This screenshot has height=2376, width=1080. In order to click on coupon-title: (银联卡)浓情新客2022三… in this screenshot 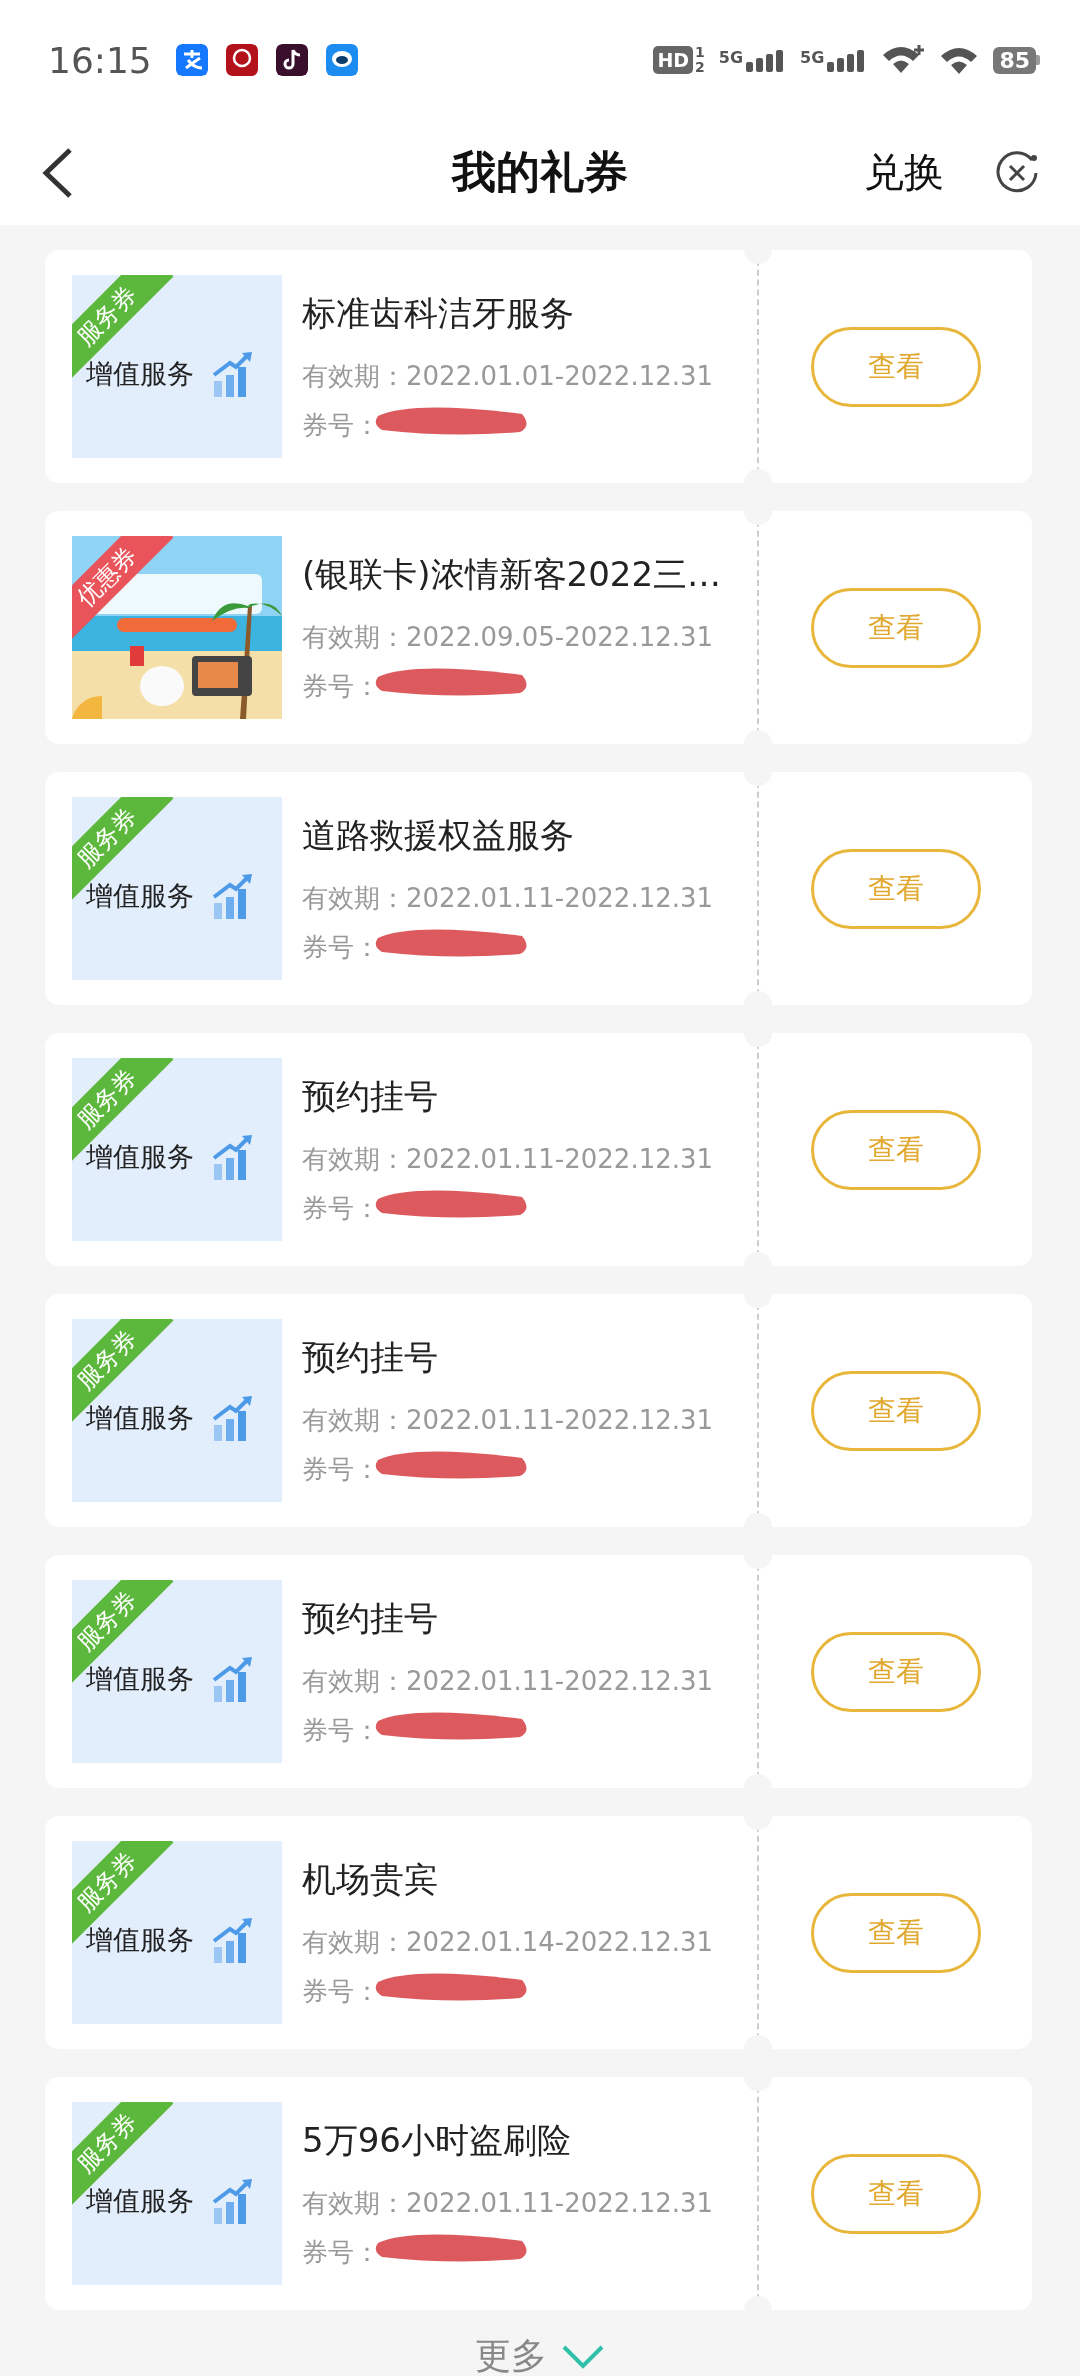, I will do `click(512, 574)`.